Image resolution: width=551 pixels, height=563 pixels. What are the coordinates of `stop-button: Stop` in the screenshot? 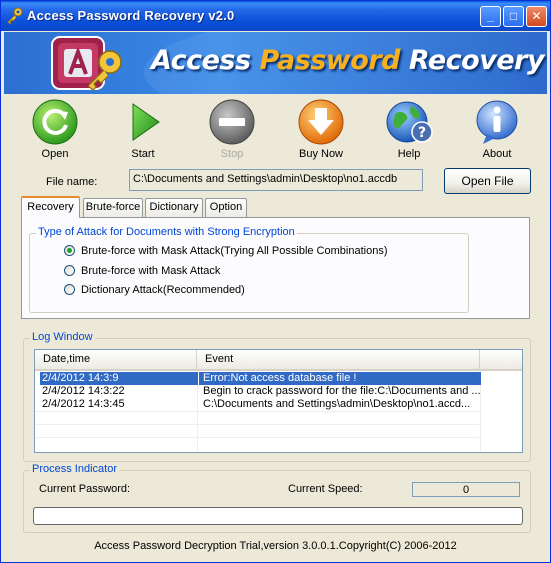 It's located at (232, 130).